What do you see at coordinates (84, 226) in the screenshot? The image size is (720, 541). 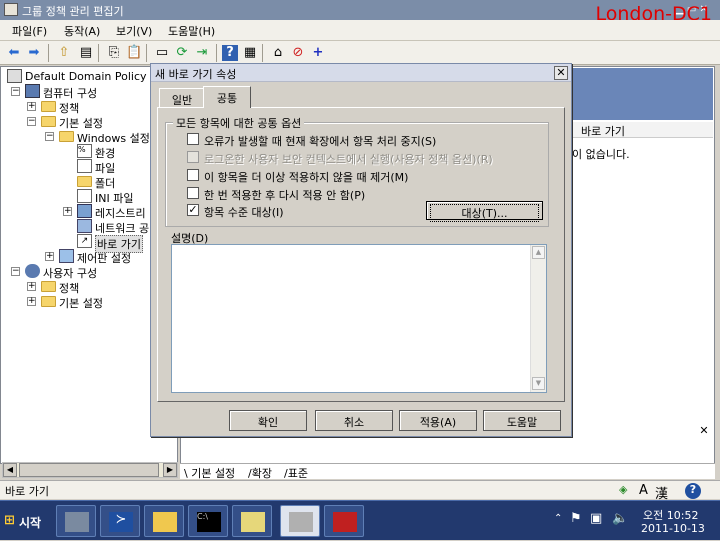 I see `network-share-icon` at bounding box center [84, 226].